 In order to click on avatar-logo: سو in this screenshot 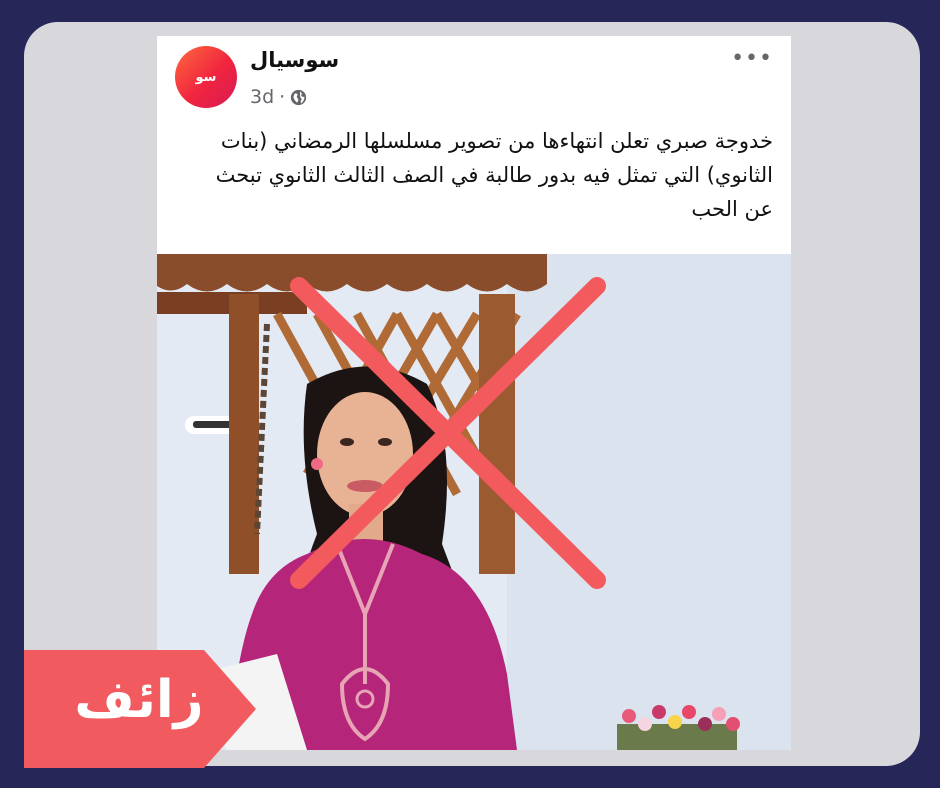, I will do `click(206, 77)`.